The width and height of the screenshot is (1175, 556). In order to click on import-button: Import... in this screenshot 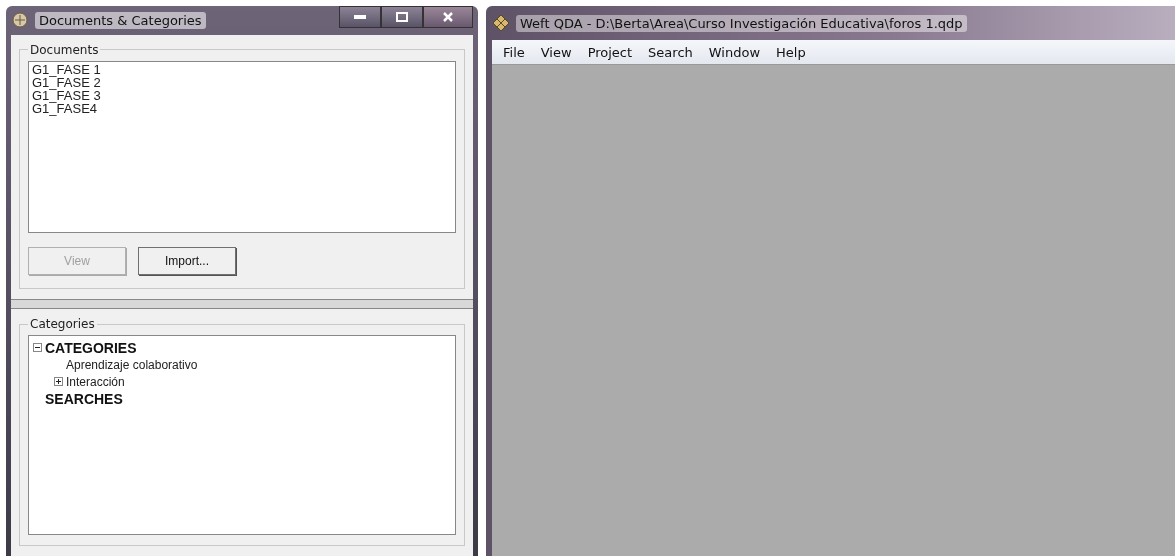, I will do `click(187, 260)`.